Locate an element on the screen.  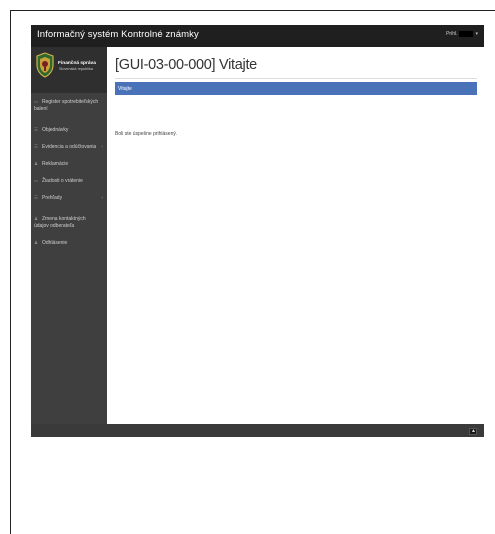
user-prefix-label: Prihl. is located at coordinates (452, 34).